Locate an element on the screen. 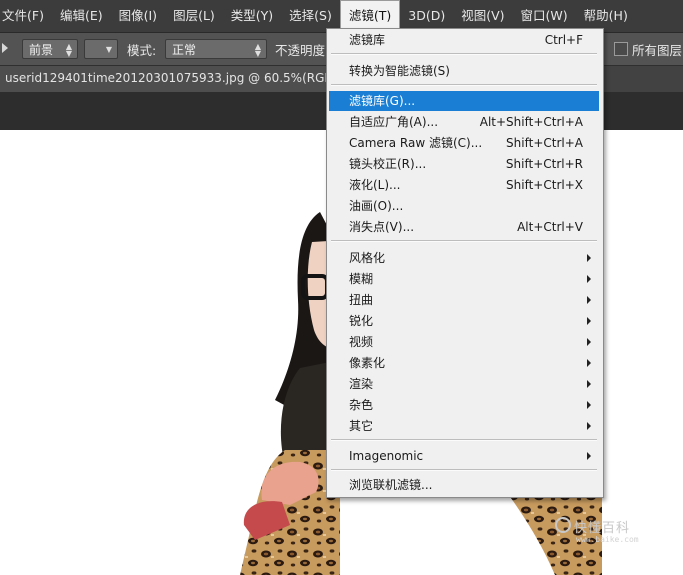 The height and width of the screenshot is (575, 683). menu-item-label: 视频 is located at coordinates (361, 342).